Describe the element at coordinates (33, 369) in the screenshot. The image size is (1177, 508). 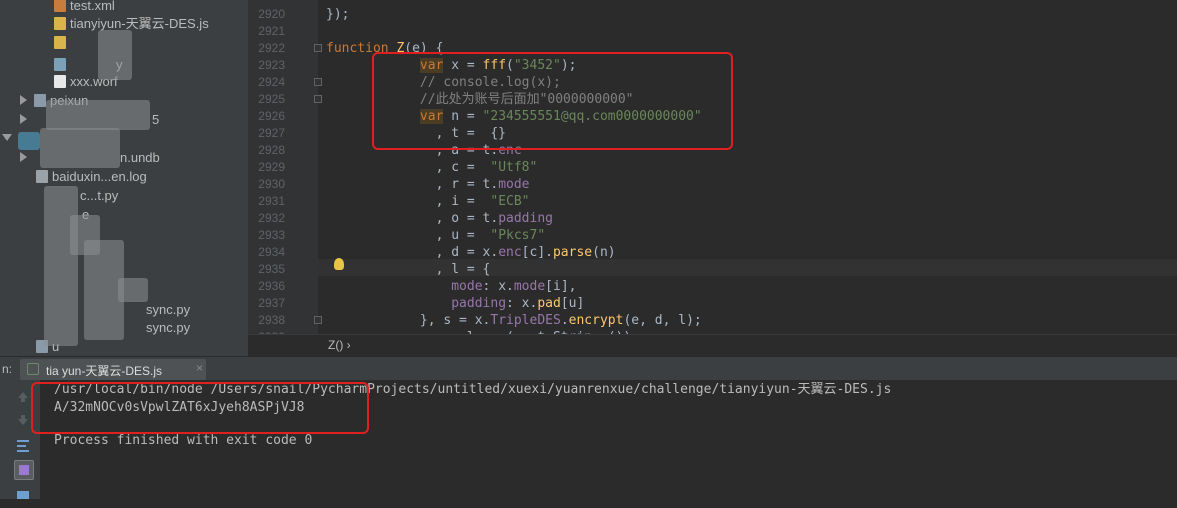
I see `node-run-icon` at that location.